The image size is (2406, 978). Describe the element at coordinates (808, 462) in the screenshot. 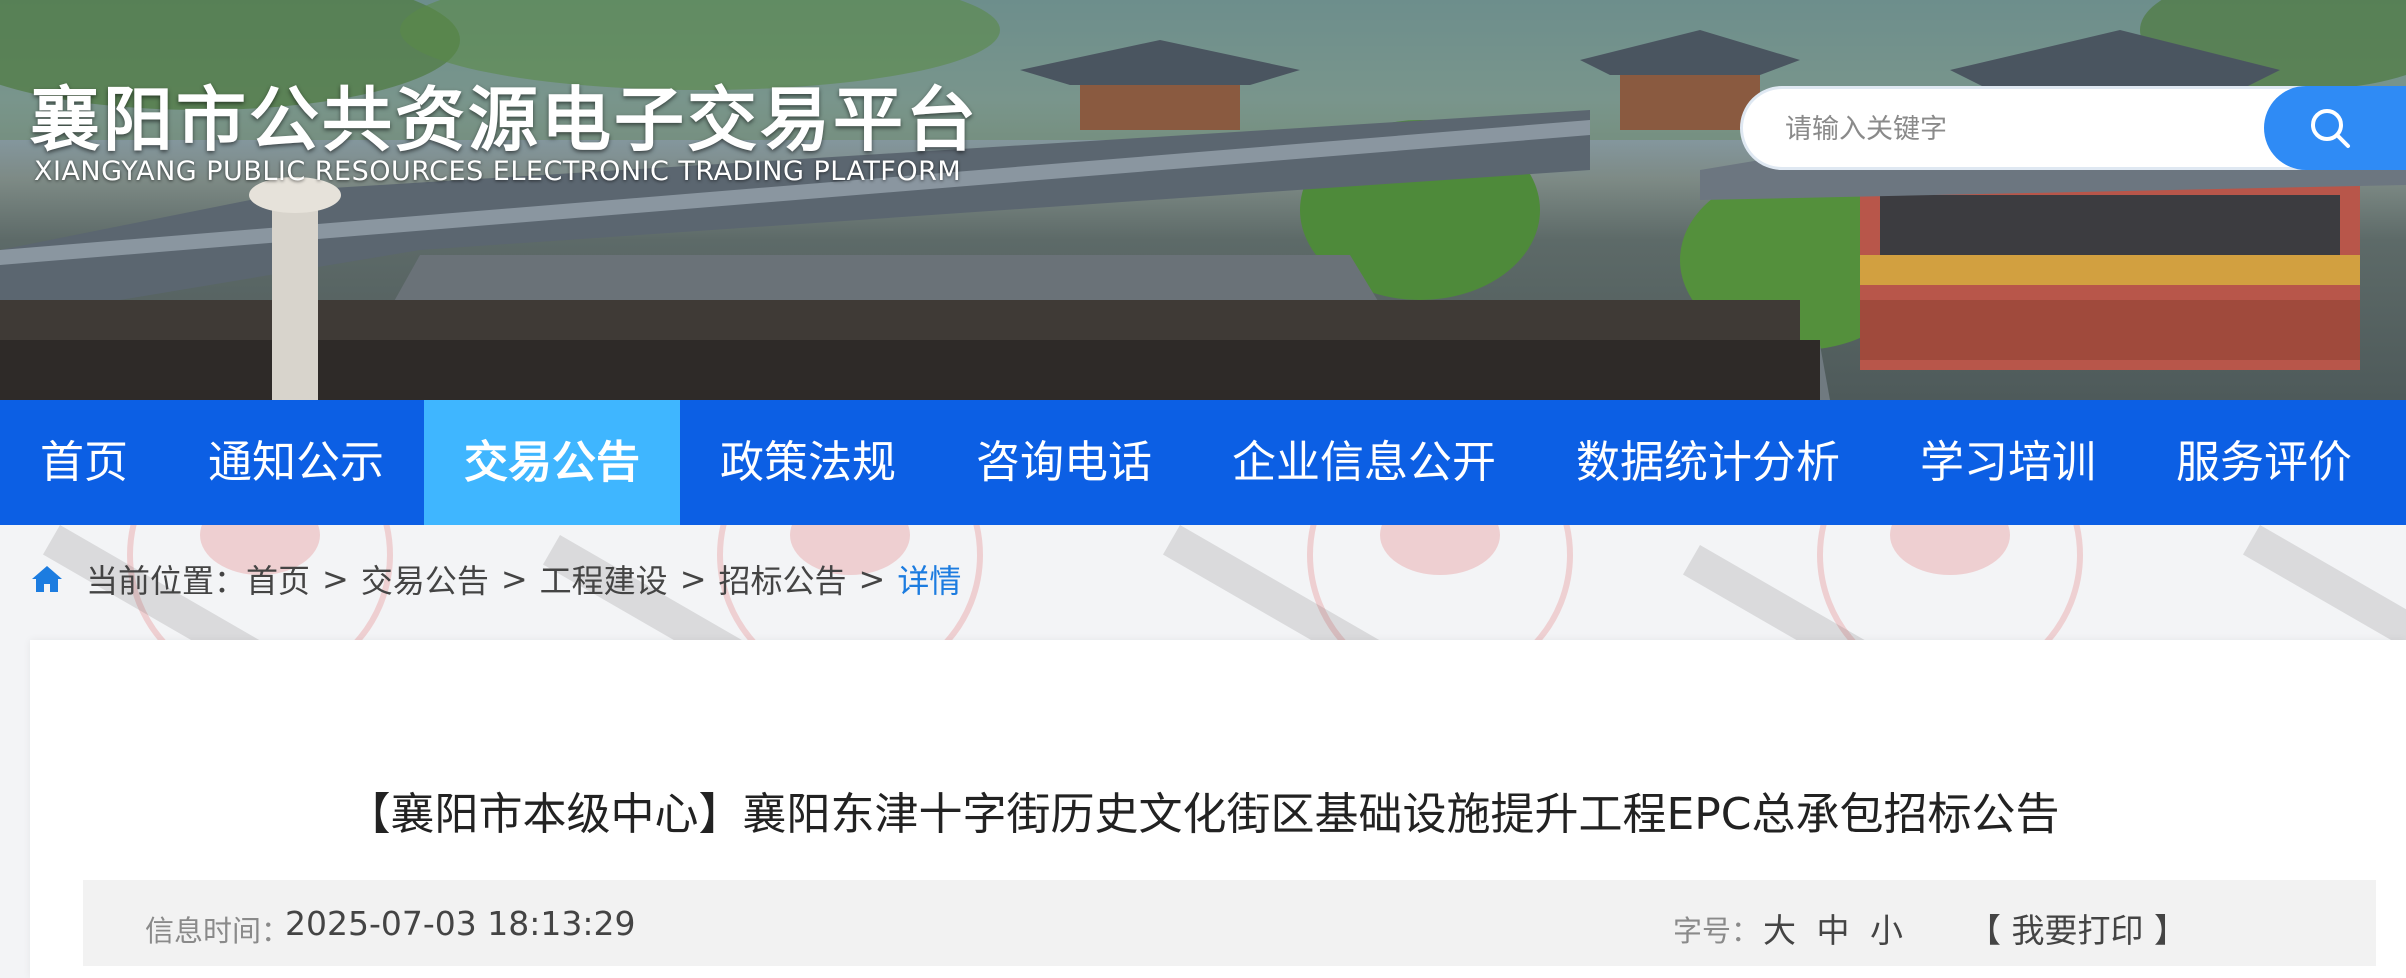

I see `nav-item-policies: 政策法规` at that location.